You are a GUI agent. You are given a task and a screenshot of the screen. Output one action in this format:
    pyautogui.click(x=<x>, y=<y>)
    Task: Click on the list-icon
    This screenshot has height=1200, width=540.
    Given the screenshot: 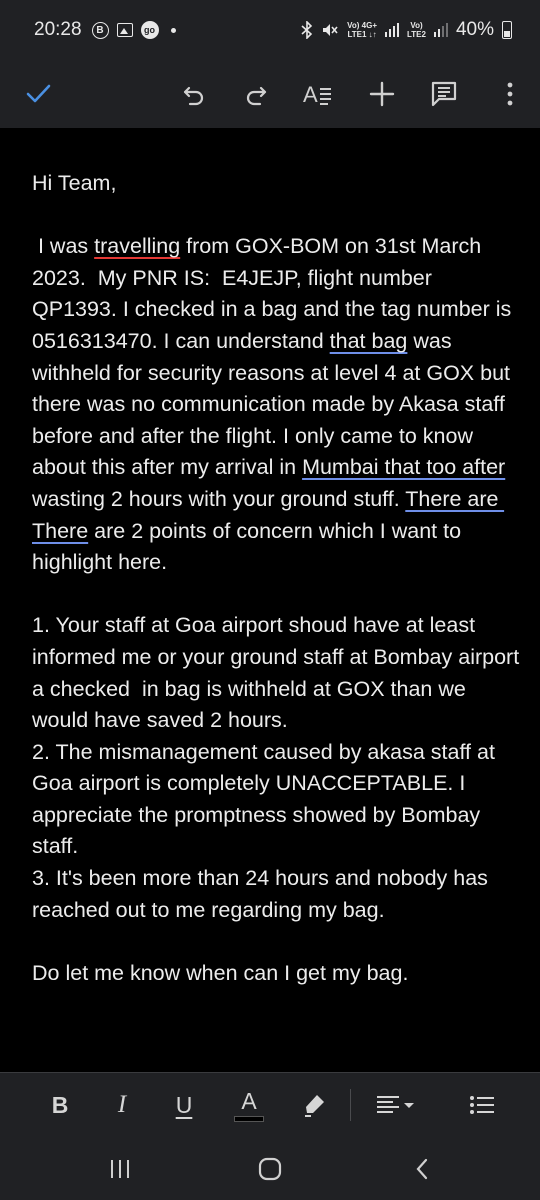 What is the action you would take?
    pyautogui.click(x=482, y=1105)
    